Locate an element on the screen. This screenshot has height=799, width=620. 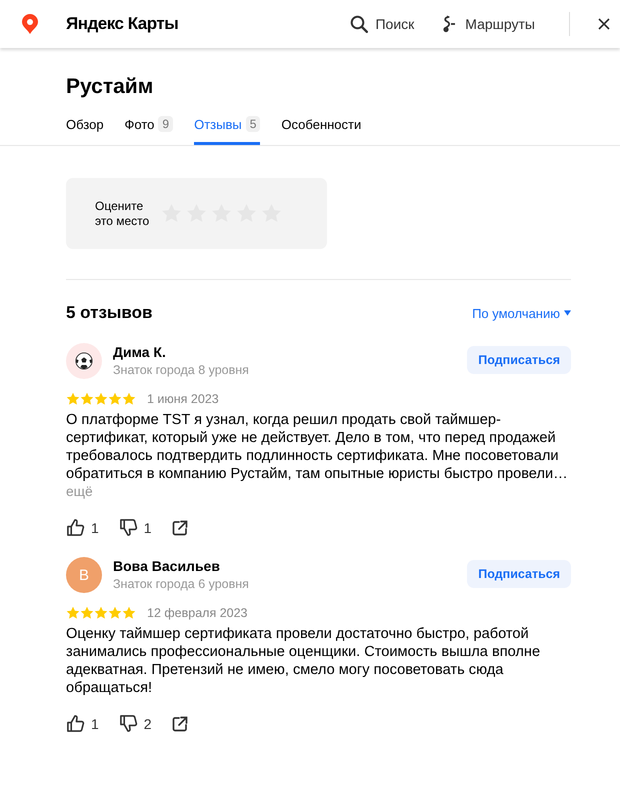
review-text: Оценку таймшер сертификата провели достаточно быстро, работой занимались профессиональные оценщики. Стоимость вышла вполне адекватная. Претензий не имею, смело могу посоветовать сюда обращаться! is located at coordinates (304, 661).